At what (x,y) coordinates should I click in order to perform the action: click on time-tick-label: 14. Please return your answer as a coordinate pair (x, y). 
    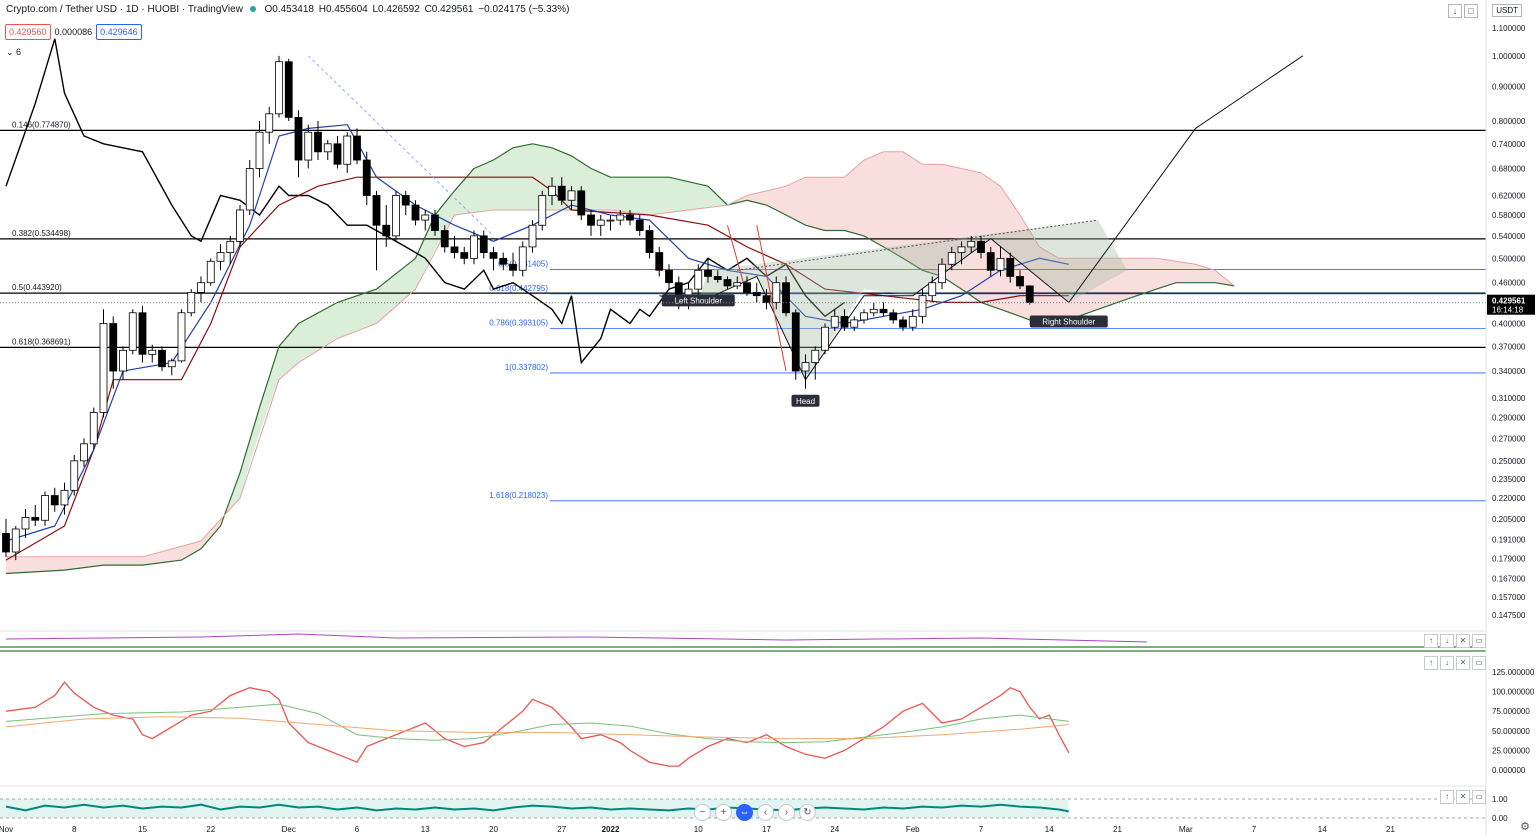
    Looking at the image, I should click on (1049, 829).